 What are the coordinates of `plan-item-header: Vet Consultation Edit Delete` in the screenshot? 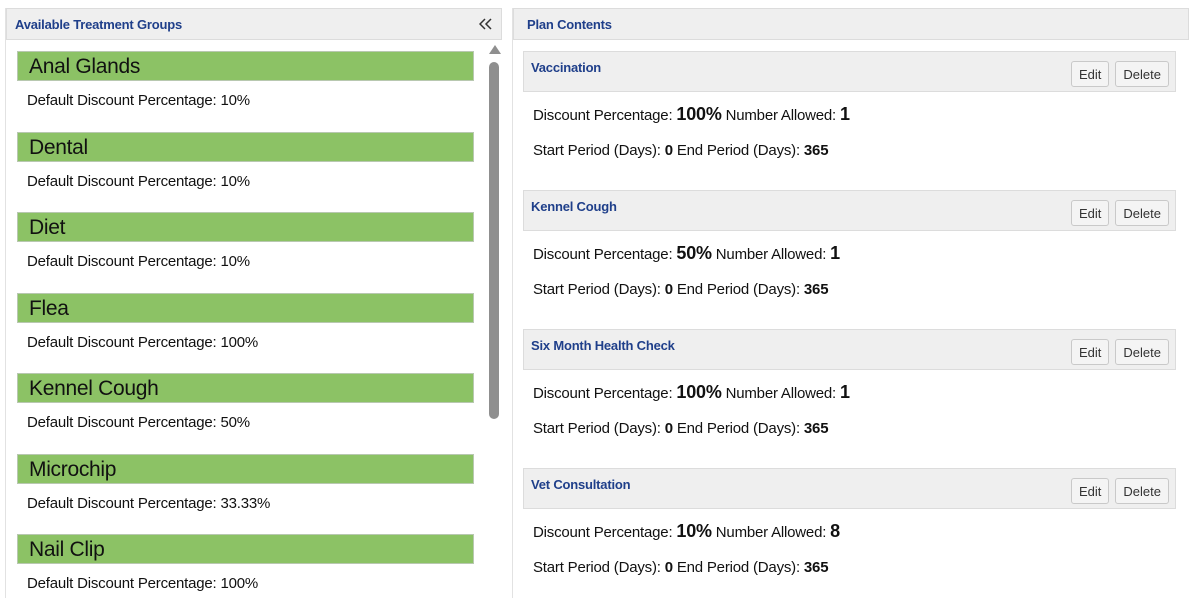 It's located at (849, 488).